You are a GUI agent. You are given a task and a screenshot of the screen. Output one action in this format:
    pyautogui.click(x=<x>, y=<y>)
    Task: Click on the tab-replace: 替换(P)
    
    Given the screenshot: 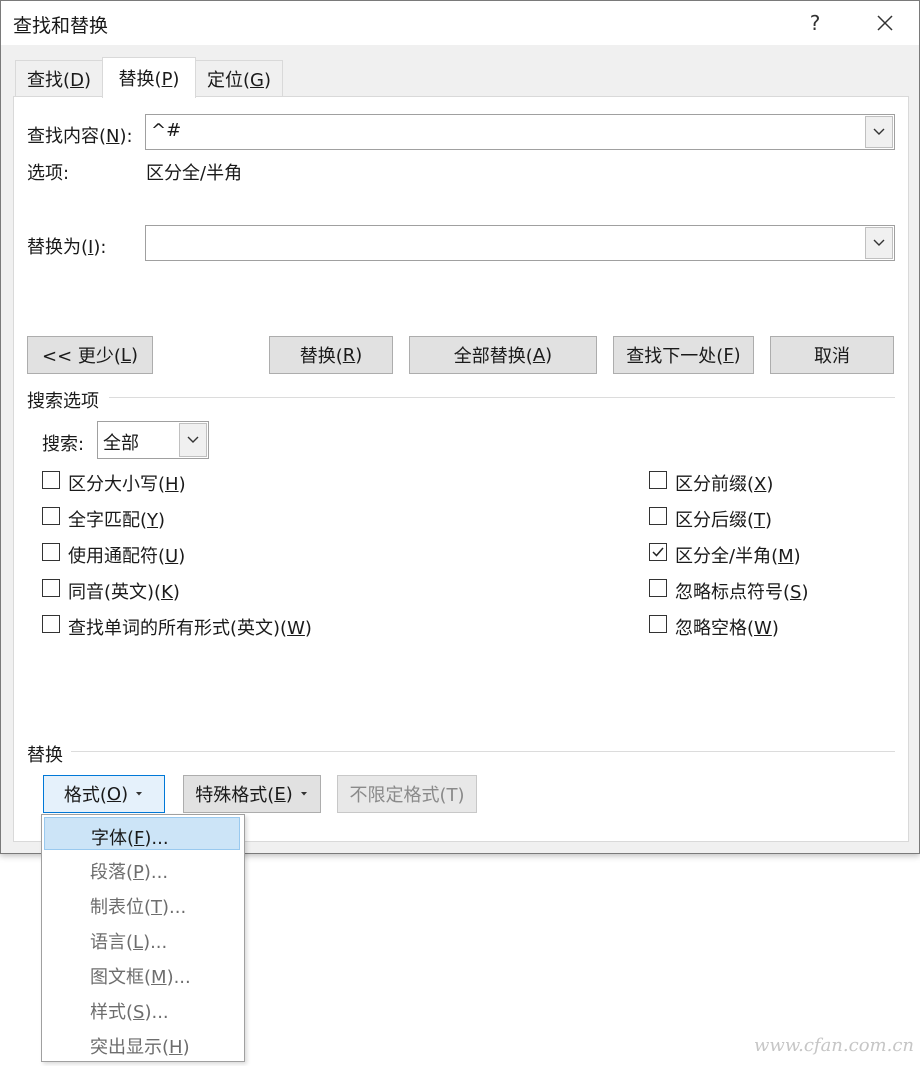 What is the action you would take?
    pyautogui.click(x=149, y=77)
    